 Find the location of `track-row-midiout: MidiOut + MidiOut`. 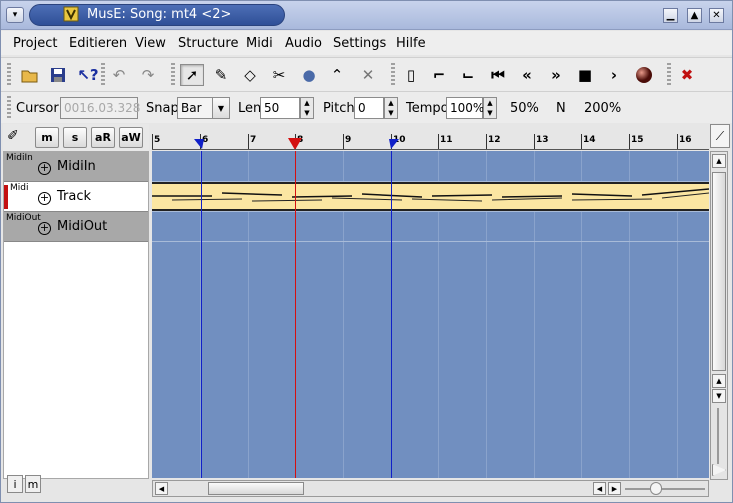

track-row-midiout: MidiOut + MidiOut is located at coordinates (76, 227).